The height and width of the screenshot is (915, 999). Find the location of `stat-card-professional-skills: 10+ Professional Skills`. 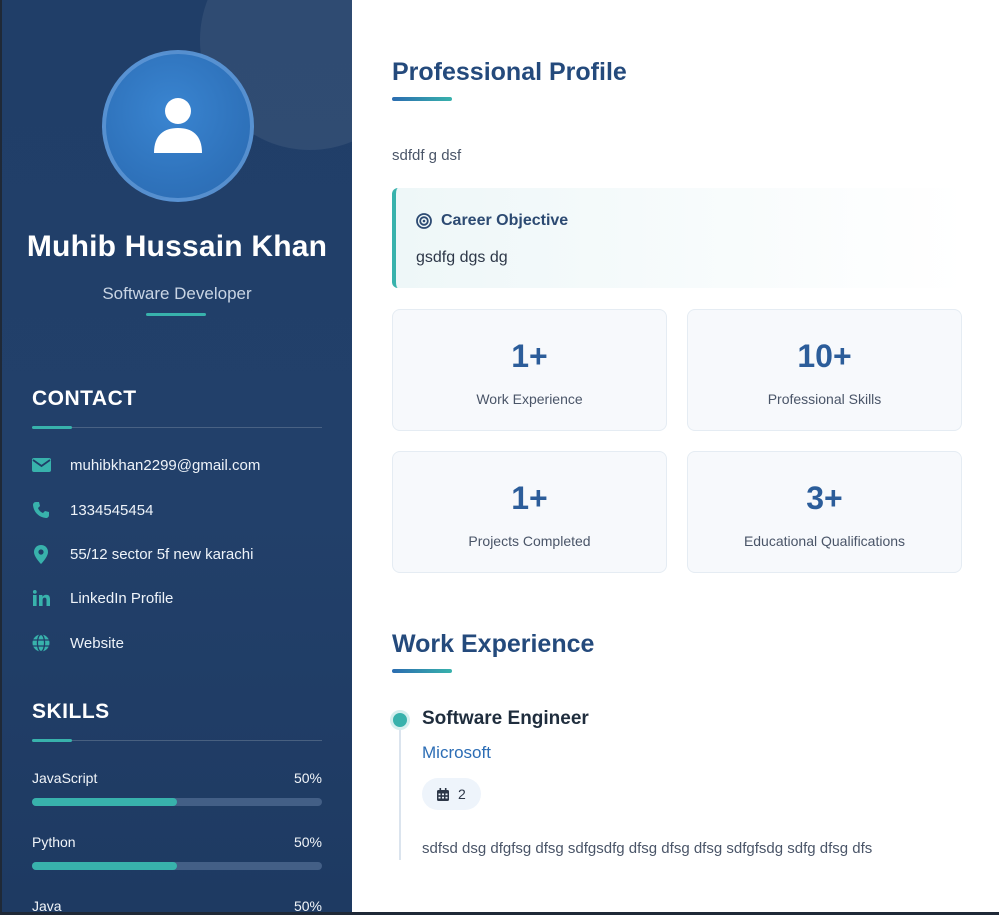

stat-card-professional-skills: 10+ Professional Skills is located at coordinates (824, 370).